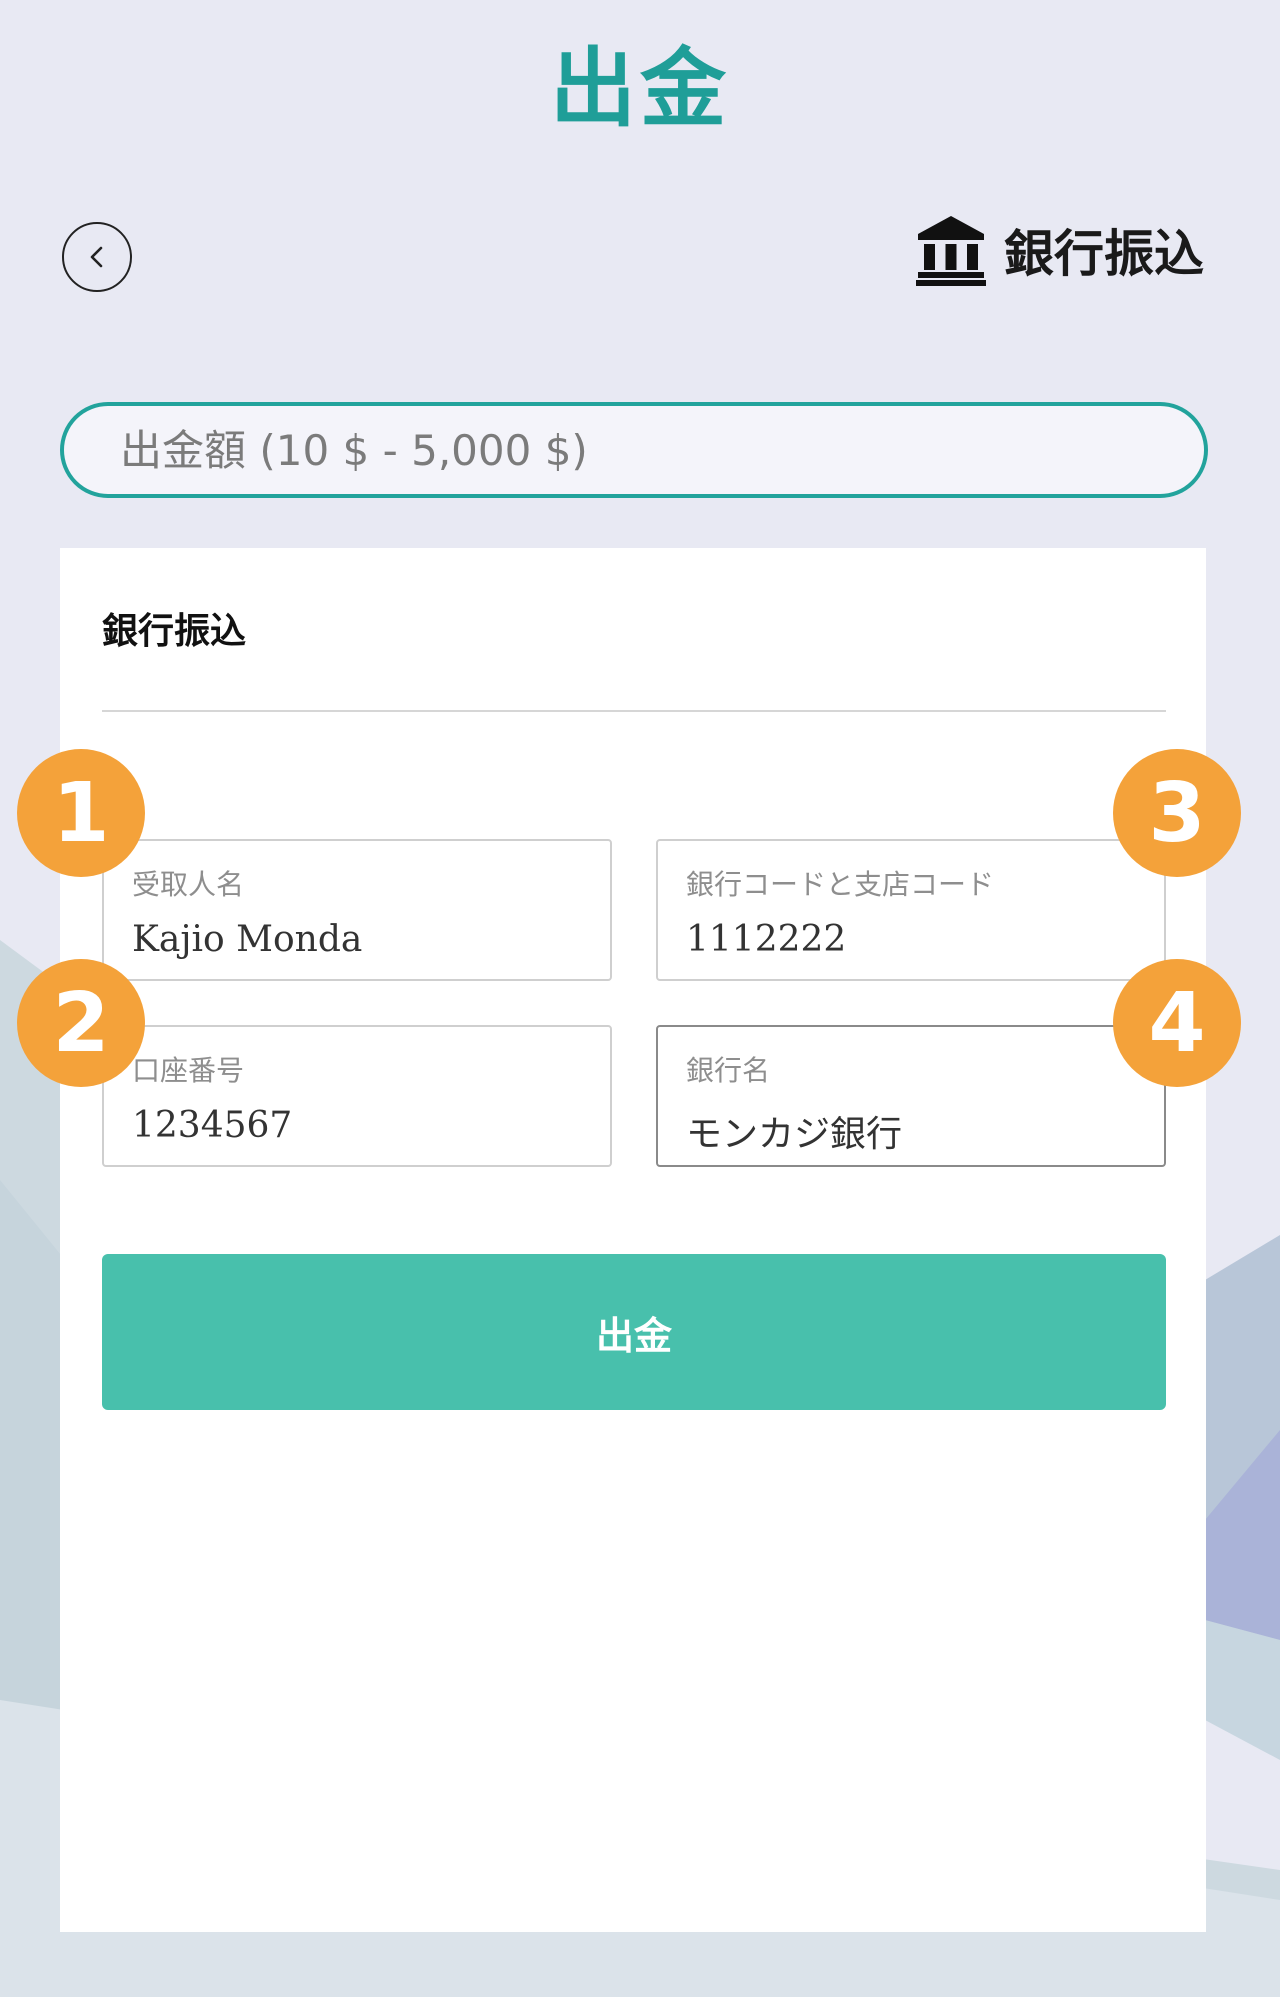  I want to click on withdraw-button: 出金, so click(634, 1332).